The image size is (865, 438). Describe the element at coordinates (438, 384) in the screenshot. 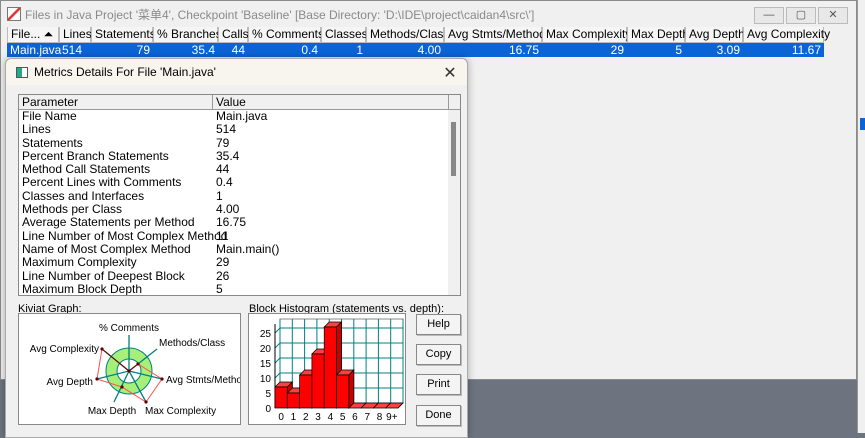

I see `print-button: Print` at that location.